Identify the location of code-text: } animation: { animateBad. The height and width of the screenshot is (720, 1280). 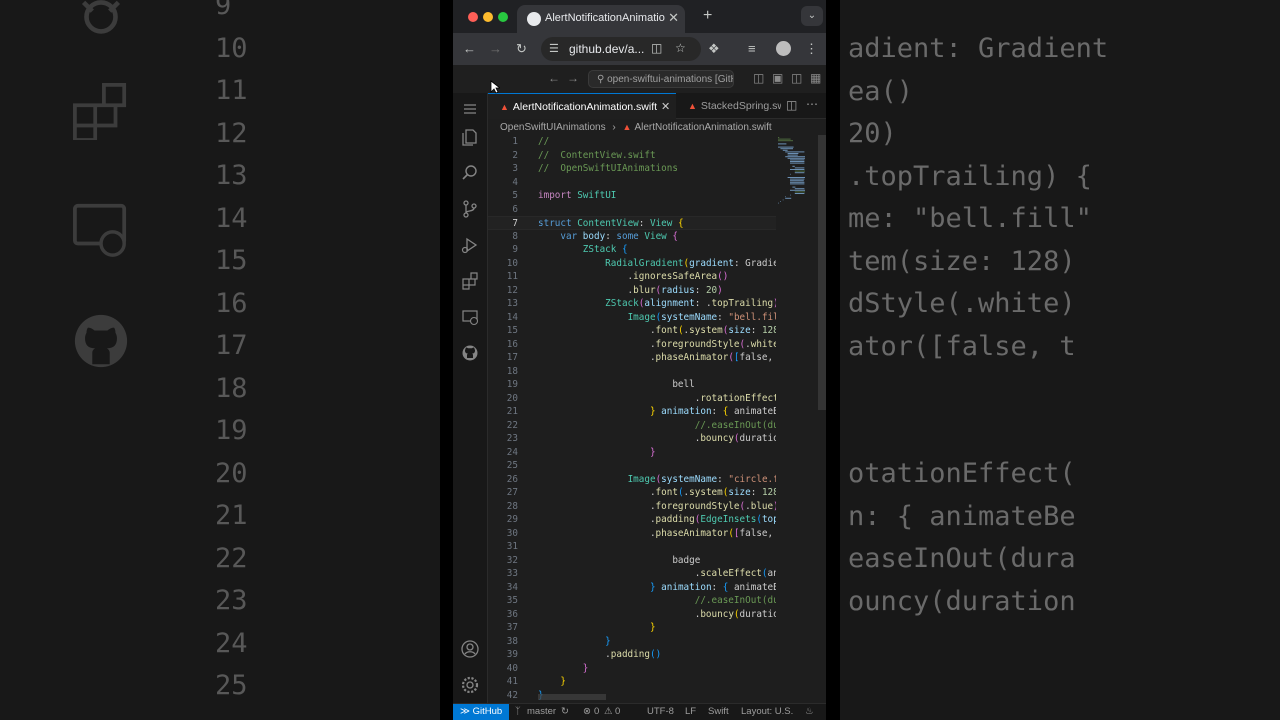
(657, 588).